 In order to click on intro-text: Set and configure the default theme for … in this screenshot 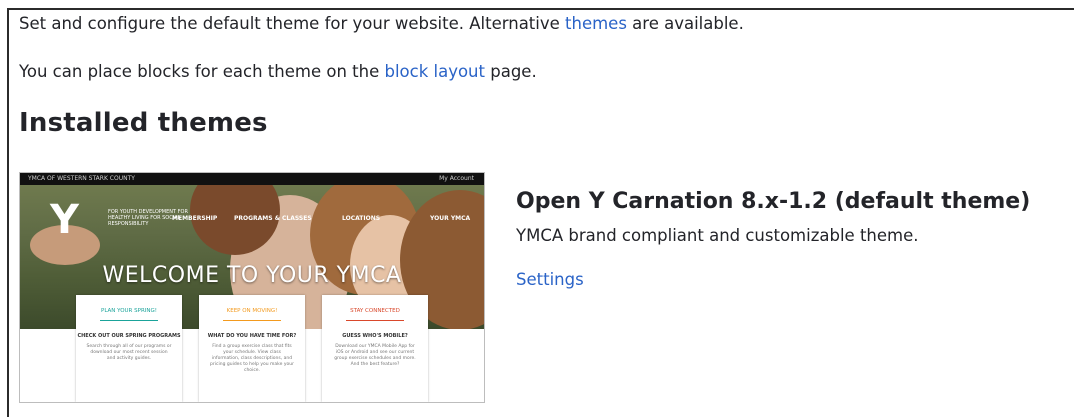, I will do `click(292, 23)`.